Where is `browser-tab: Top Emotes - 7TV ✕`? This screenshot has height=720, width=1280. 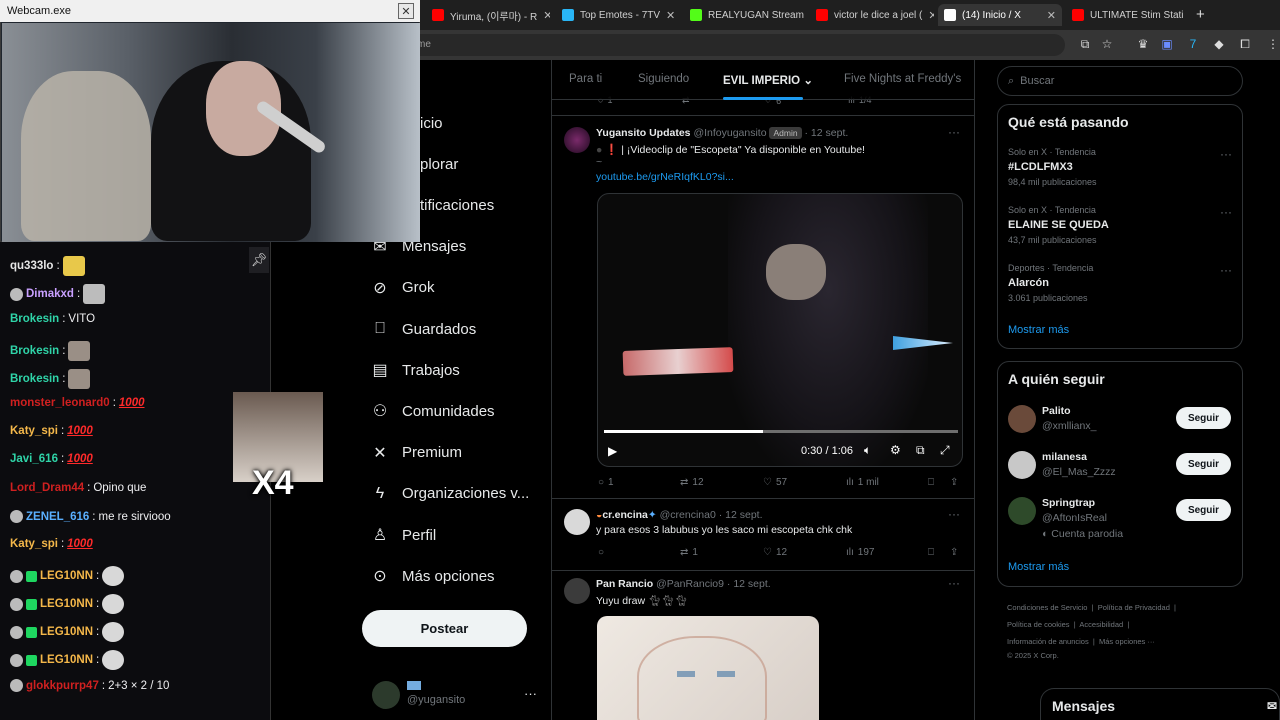 browser-tab: Top Emotes - 7TV ✕ is located at coordinates (618, 15).